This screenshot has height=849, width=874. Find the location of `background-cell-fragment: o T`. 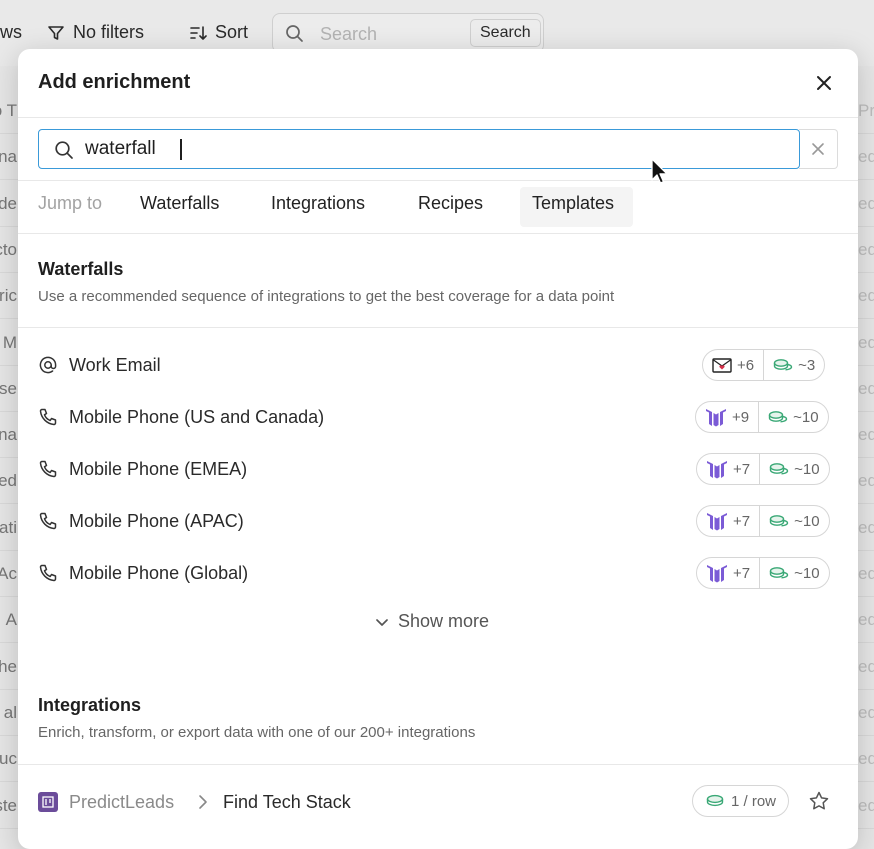

background-cell-fragment: o T is located at coordinates (8, 110).